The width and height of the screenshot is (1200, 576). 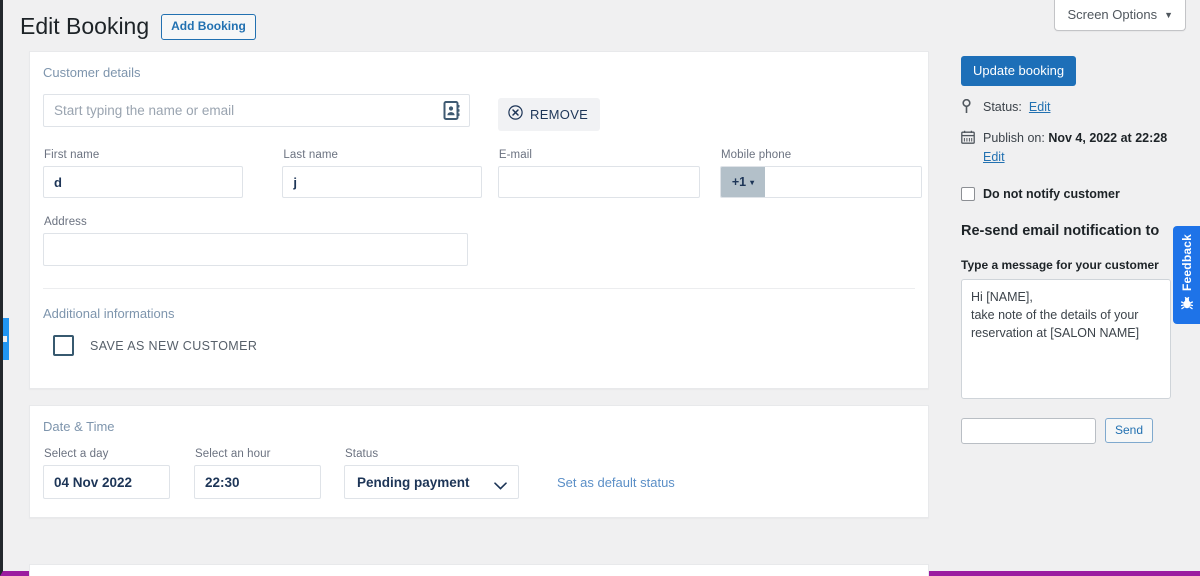 I want to click on status-meta-label: Status:, so click(x=1002, y=107).